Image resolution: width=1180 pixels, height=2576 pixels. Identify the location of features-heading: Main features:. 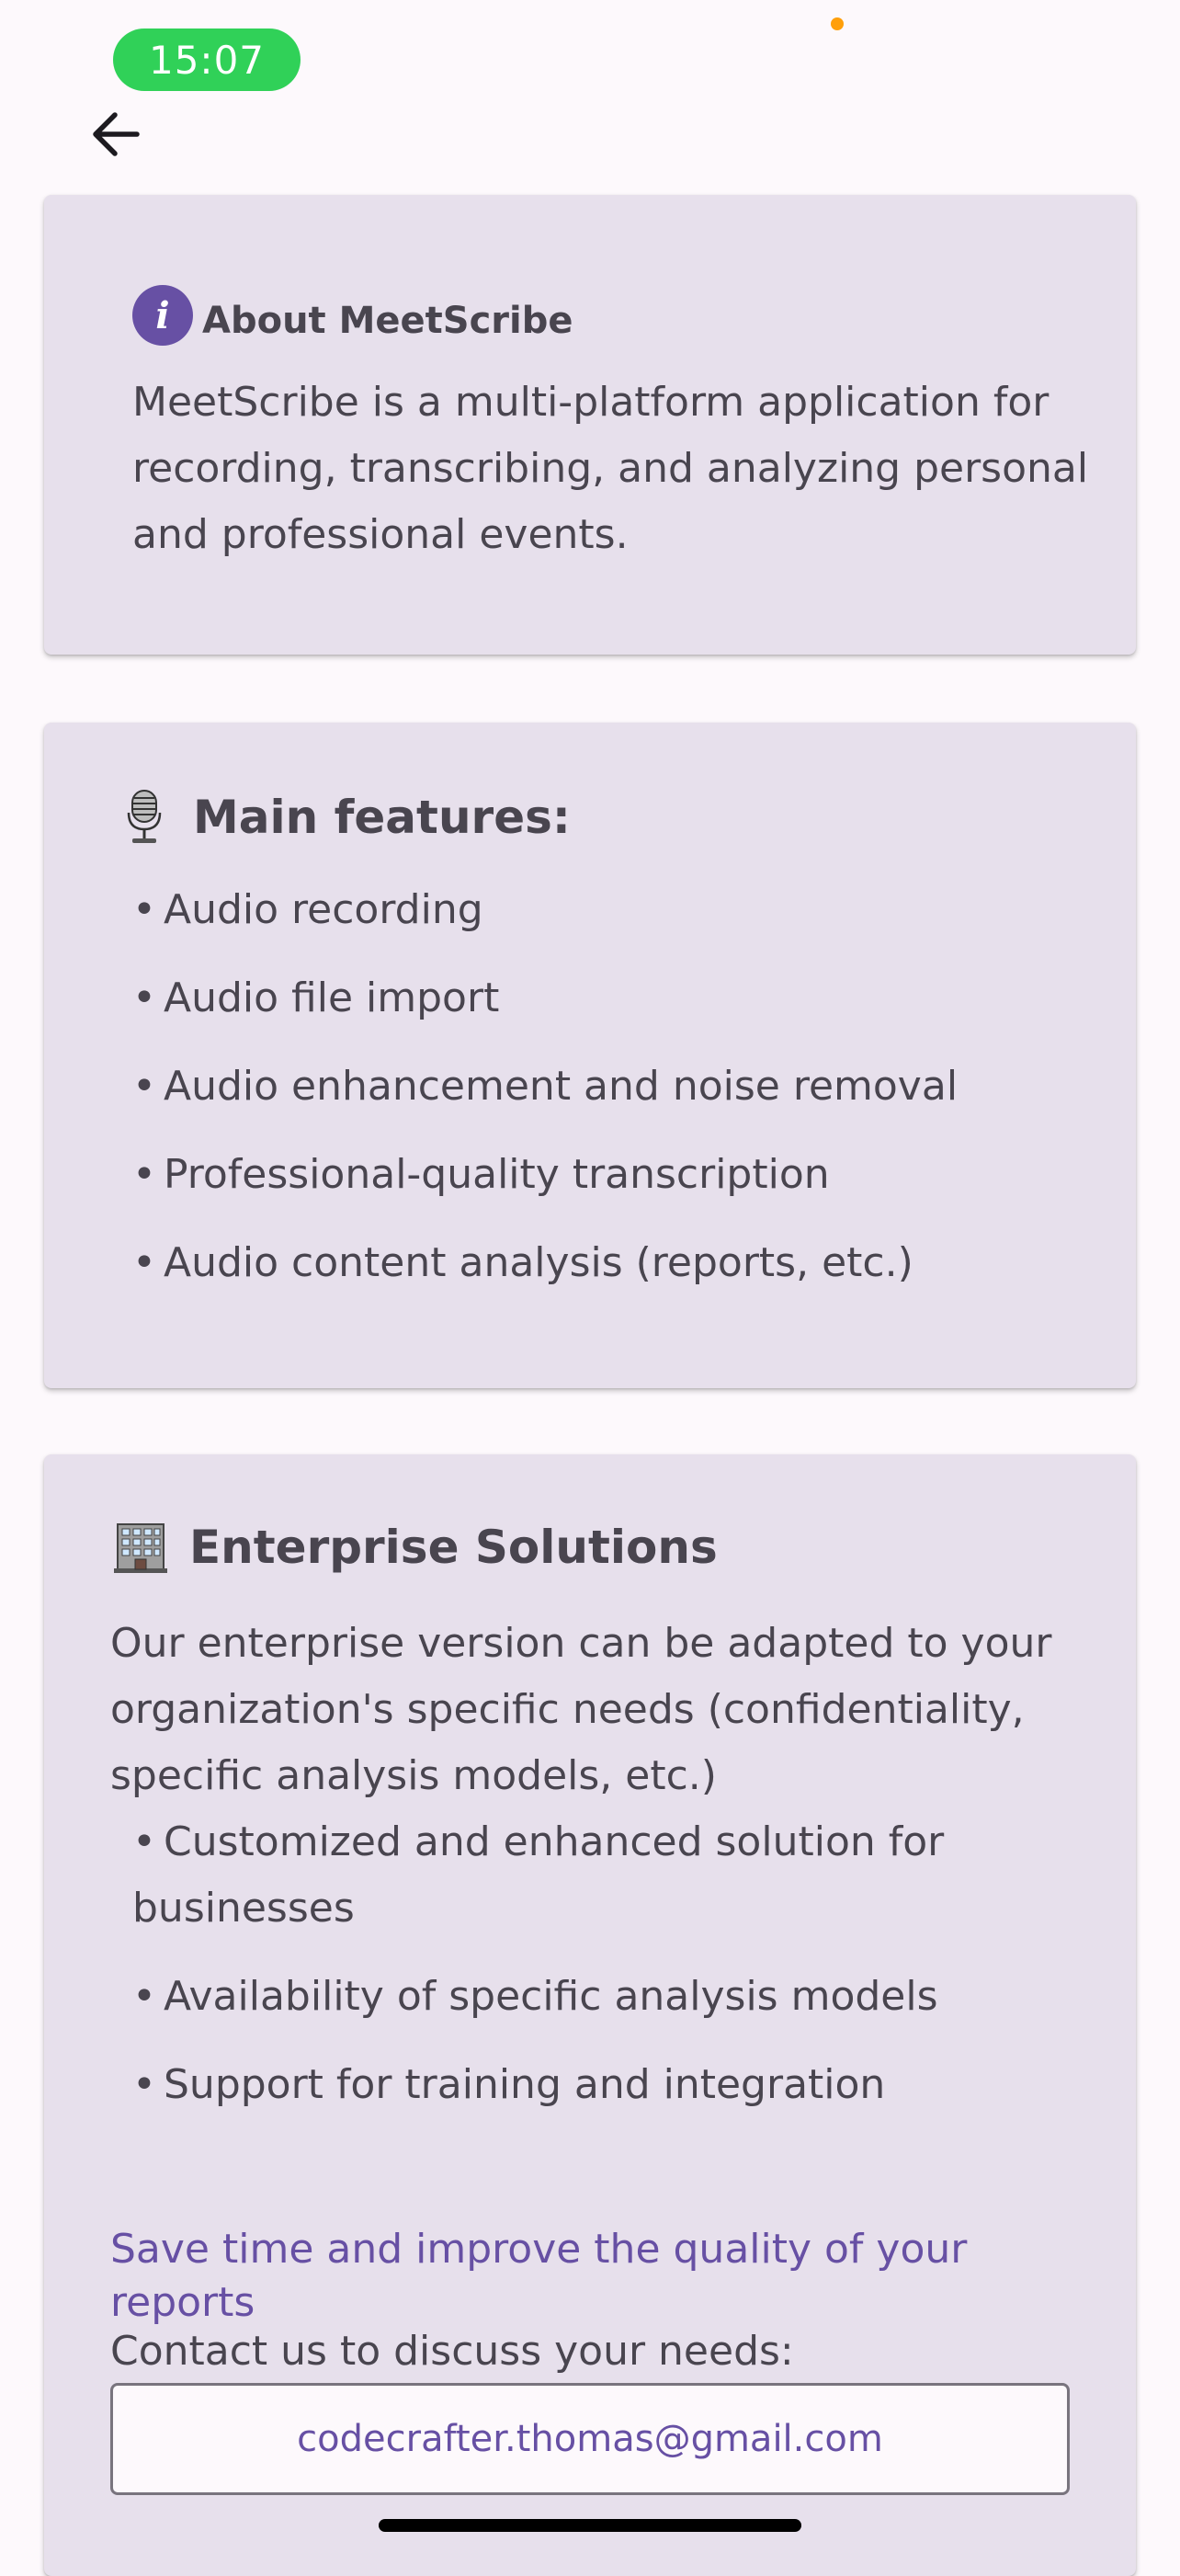
(343, 817).